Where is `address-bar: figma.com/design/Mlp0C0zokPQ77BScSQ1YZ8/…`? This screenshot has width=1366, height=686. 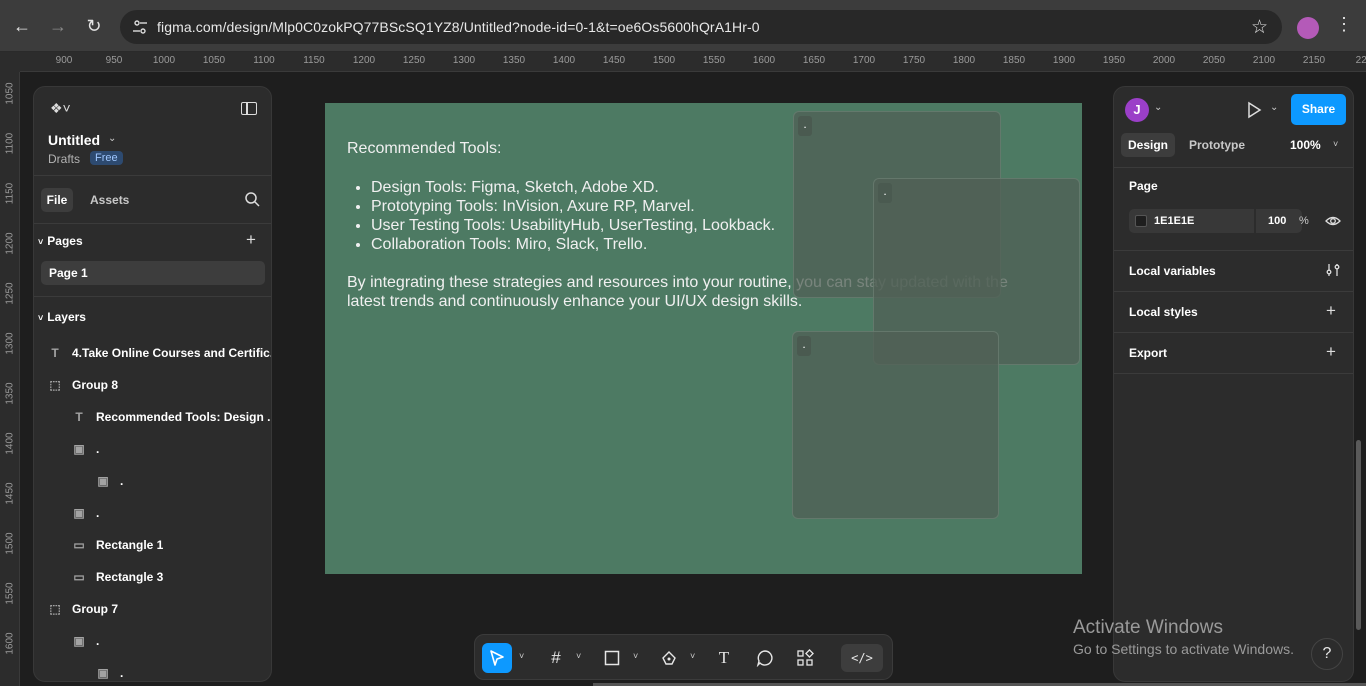 address-bar: figma.com/design/Mlp0C0zokPQ77BScSQ1YZ8/… is located at coordinates (701, 27).